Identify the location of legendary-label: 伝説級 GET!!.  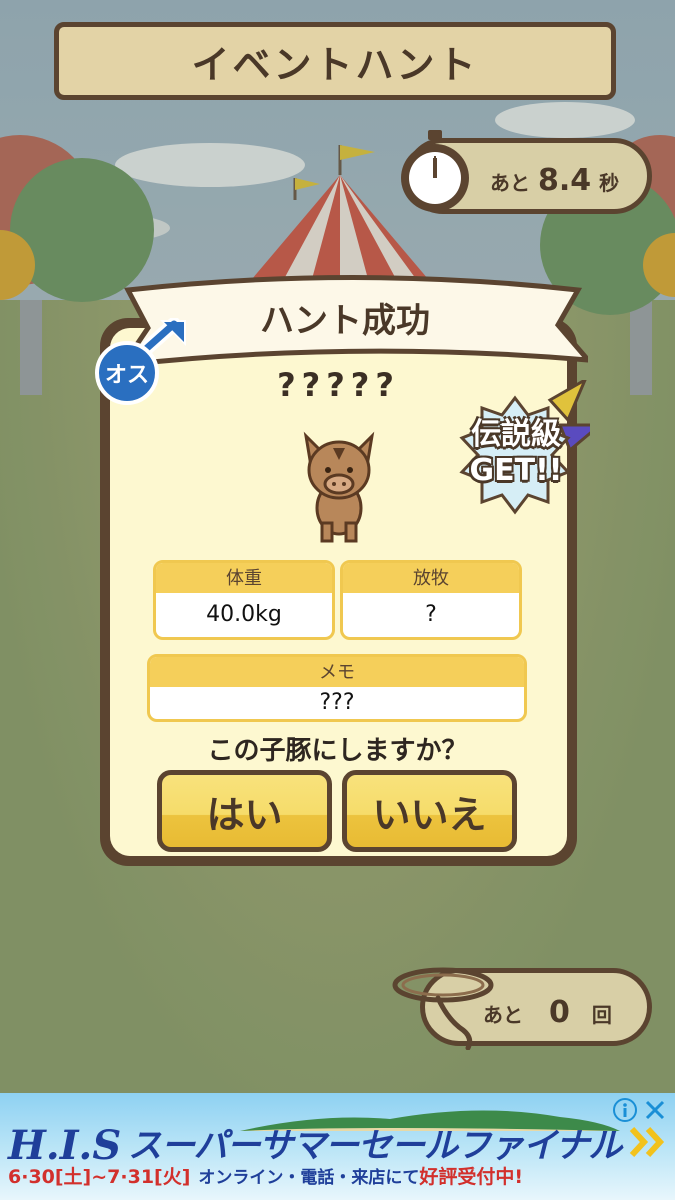
(516, 453).